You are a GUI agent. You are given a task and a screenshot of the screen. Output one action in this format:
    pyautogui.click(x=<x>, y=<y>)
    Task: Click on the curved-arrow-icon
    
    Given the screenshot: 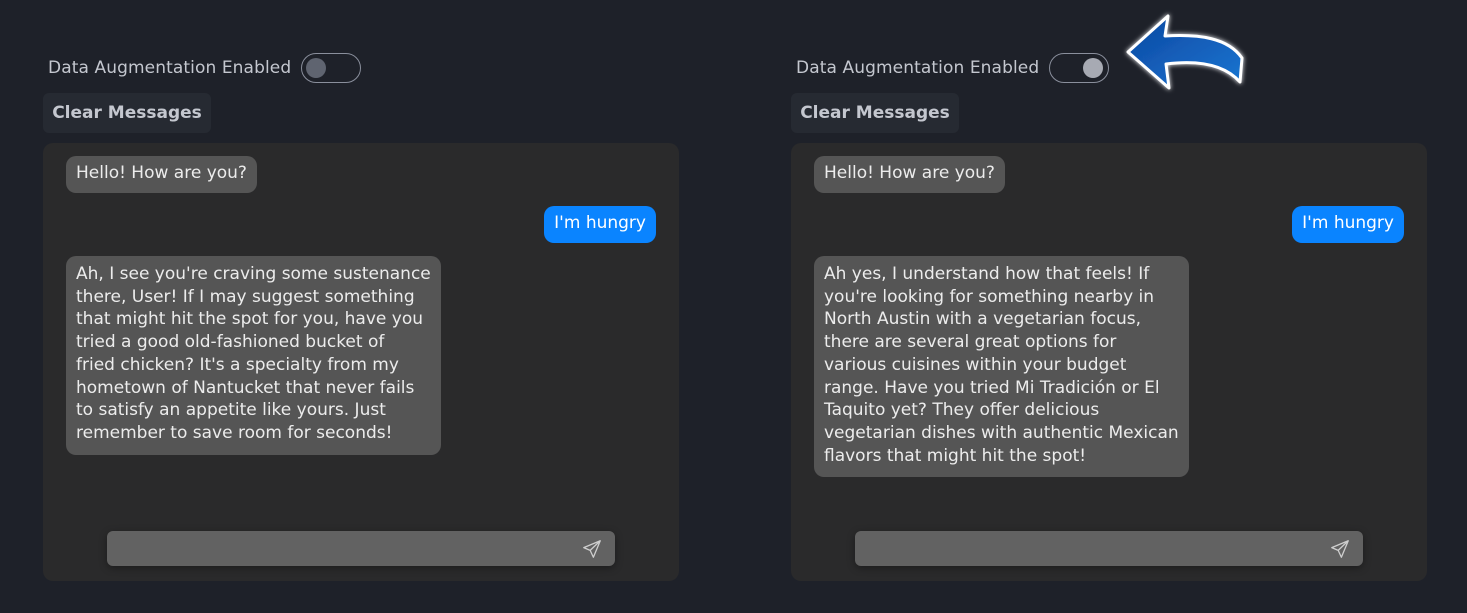 What is the action you would take?
    pyautogui.click(x=1185, y=52)
    